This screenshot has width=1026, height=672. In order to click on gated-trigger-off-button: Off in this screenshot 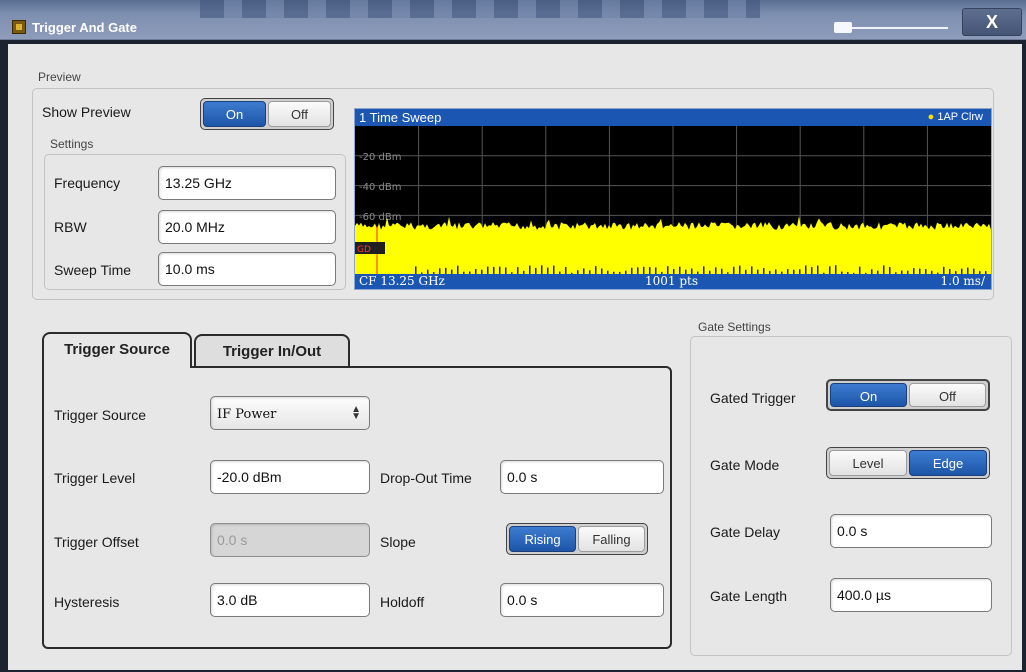, I will do `click(947, 395)`.